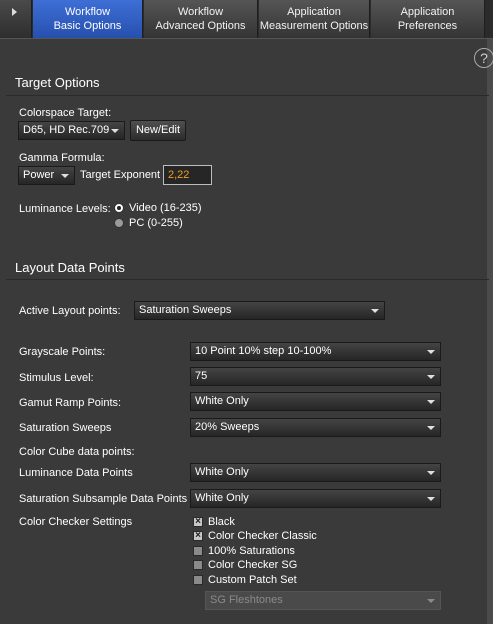 The height and width of the screenshot is (624, 493). What do you see at coordinates (315, 472) in the screenshot?
I see `luminance-data-points-dropdown: White Only` at bounding box center [315, 472].